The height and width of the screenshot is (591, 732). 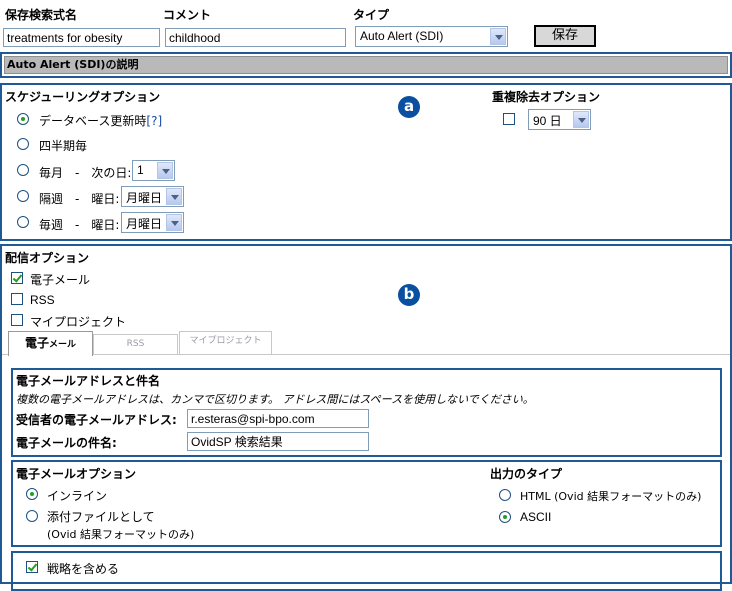 What do you see at coordinates (187, 15) in the screenshot?
I see `comment-label: コメント` at bounding box center [187, 15].